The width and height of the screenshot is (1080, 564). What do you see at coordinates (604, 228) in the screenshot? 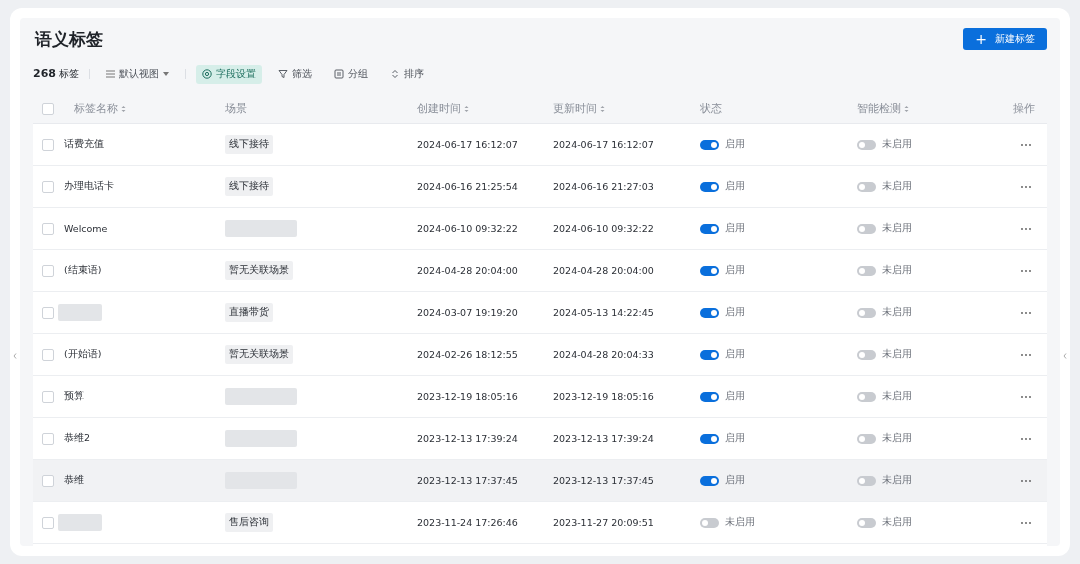
I see `updated-time: 2024-06-10 09:32:22` at bounding box center [604, 228].